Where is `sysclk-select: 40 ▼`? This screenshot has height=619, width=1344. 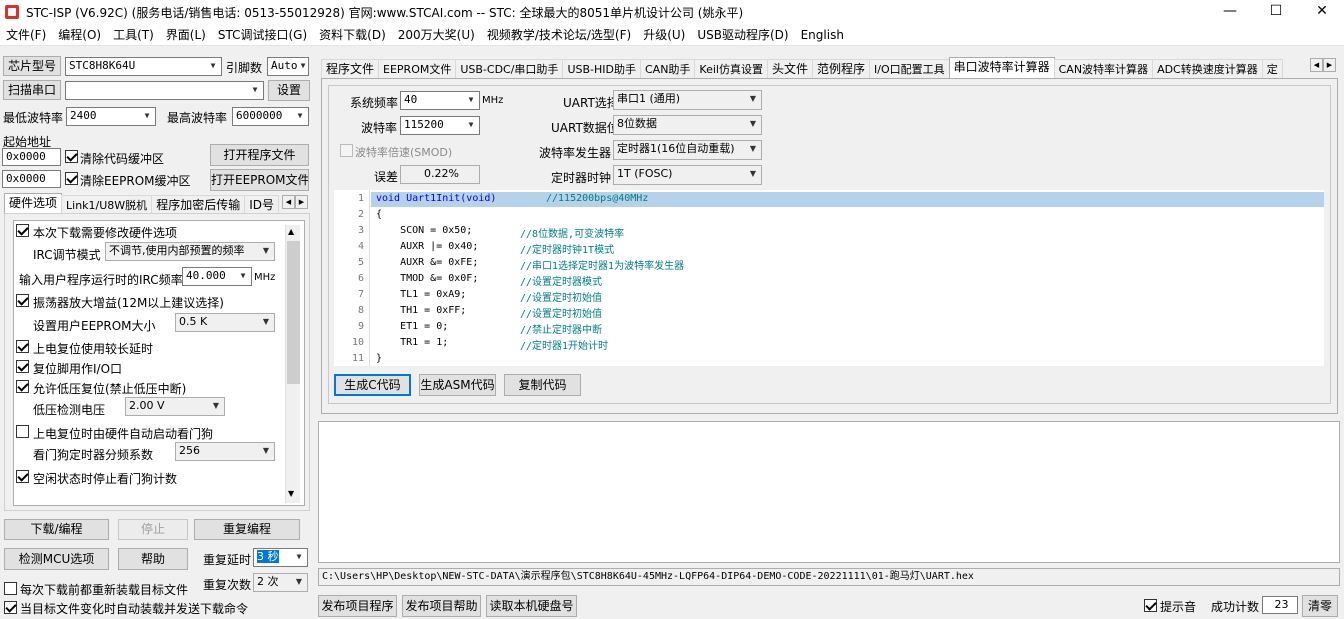 sysclk-select: 40 ▼ is located at coordinates (440, 100).